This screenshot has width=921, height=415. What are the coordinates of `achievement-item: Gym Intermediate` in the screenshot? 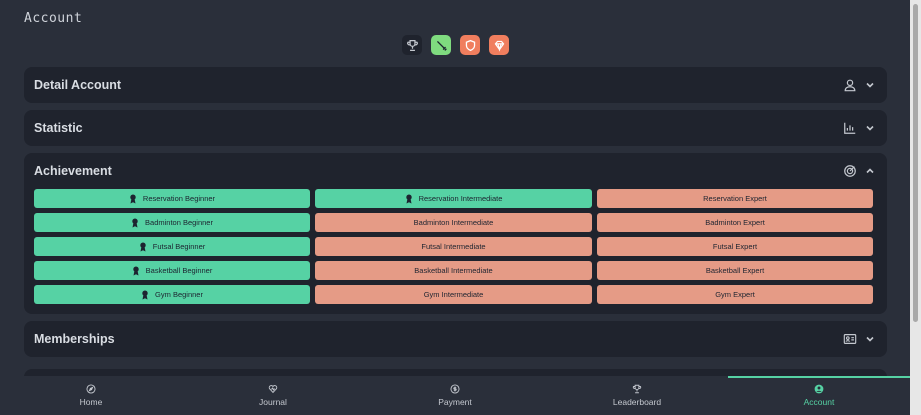 It's located at (453, 294).